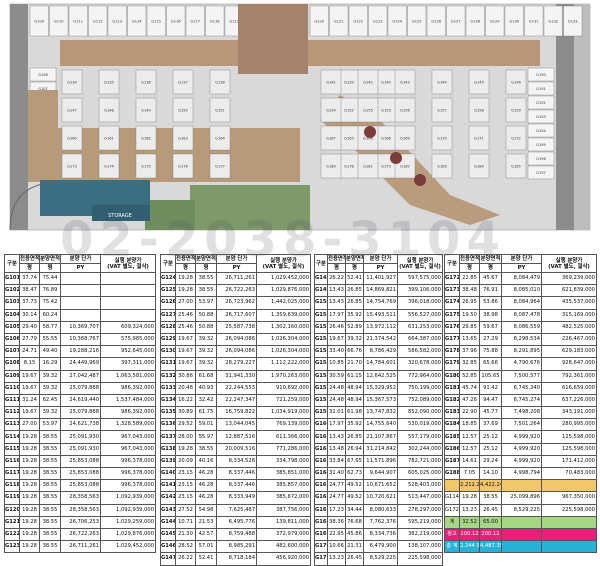 This screenshot has height=566, width=600. What do you see at coordinates (469, 449) in the screenshot?
I see `table-cell: 12.57` at bounding box center [469, 449].